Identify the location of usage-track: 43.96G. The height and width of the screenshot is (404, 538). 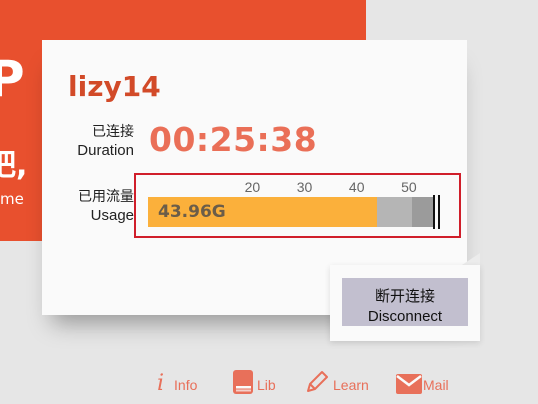
(291, 212).